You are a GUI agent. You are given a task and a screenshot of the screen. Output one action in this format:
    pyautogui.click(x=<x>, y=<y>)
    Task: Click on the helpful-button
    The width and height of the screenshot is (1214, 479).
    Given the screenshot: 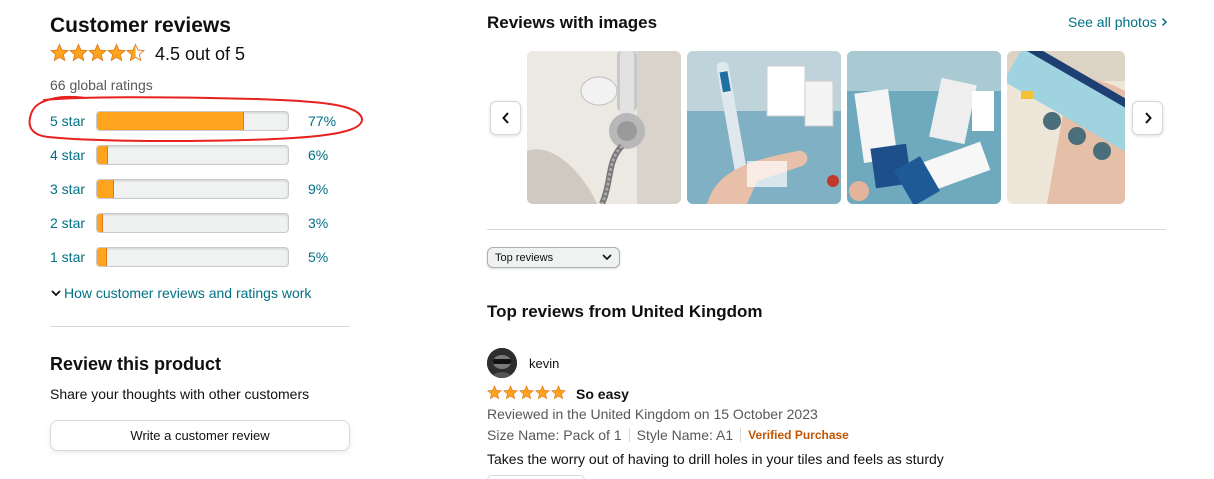 What is the action you would take?
    pyautogui.click(x=536, y=477)
    